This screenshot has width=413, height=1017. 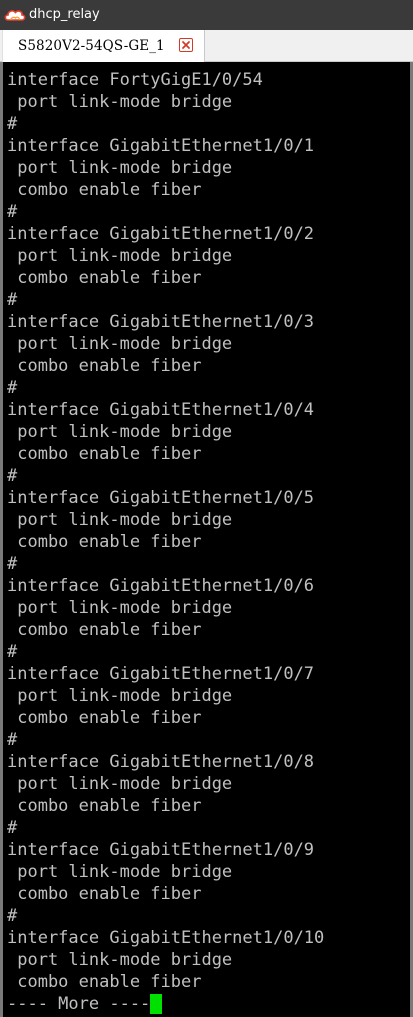 What do you see at coordinates (15, 15) in the screenshot?
I see `cloud-logo-icon` at bounding box center [15, 15].